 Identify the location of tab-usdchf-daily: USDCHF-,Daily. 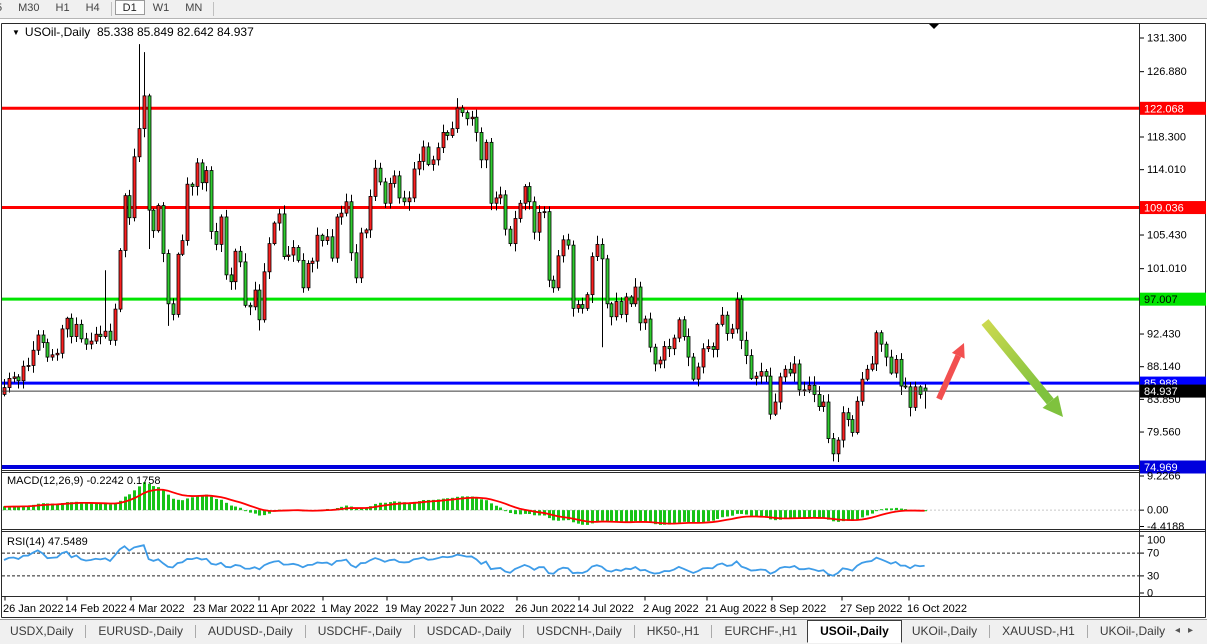
(360, 630).